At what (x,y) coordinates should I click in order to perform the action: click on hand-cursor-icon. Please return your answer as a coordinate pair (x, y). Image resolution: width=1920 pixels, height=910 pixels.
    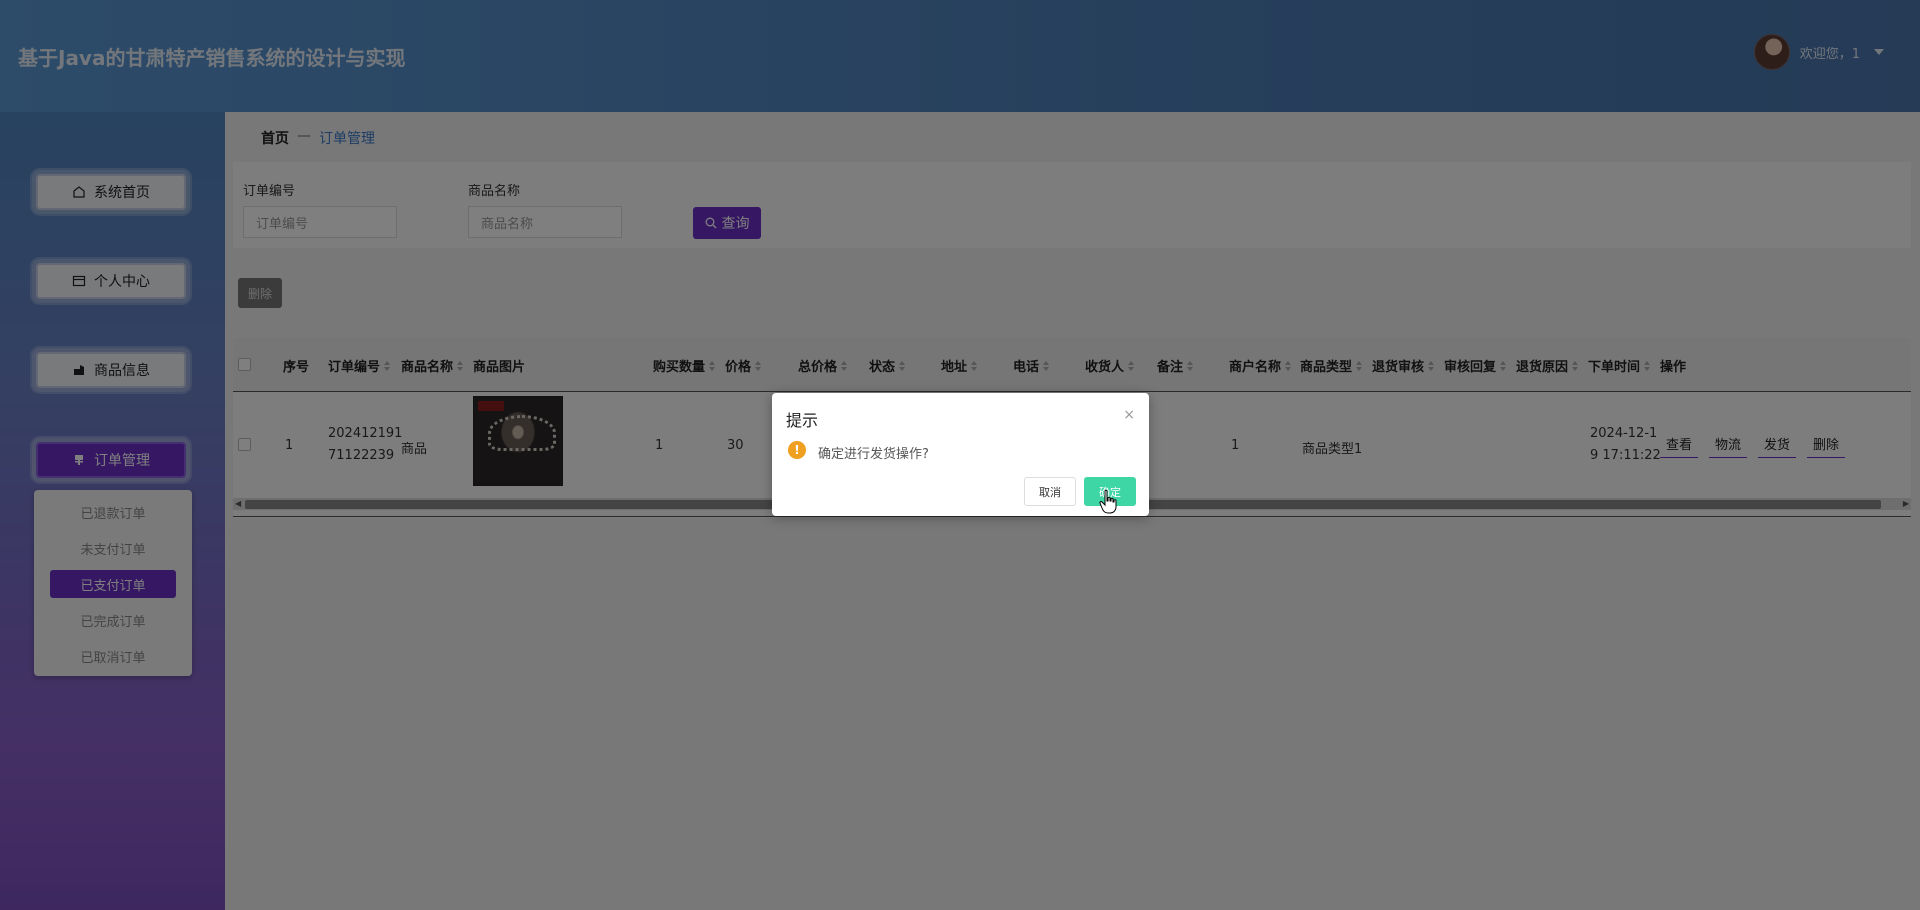
    Looking at the image, I should click on (1108, 501).